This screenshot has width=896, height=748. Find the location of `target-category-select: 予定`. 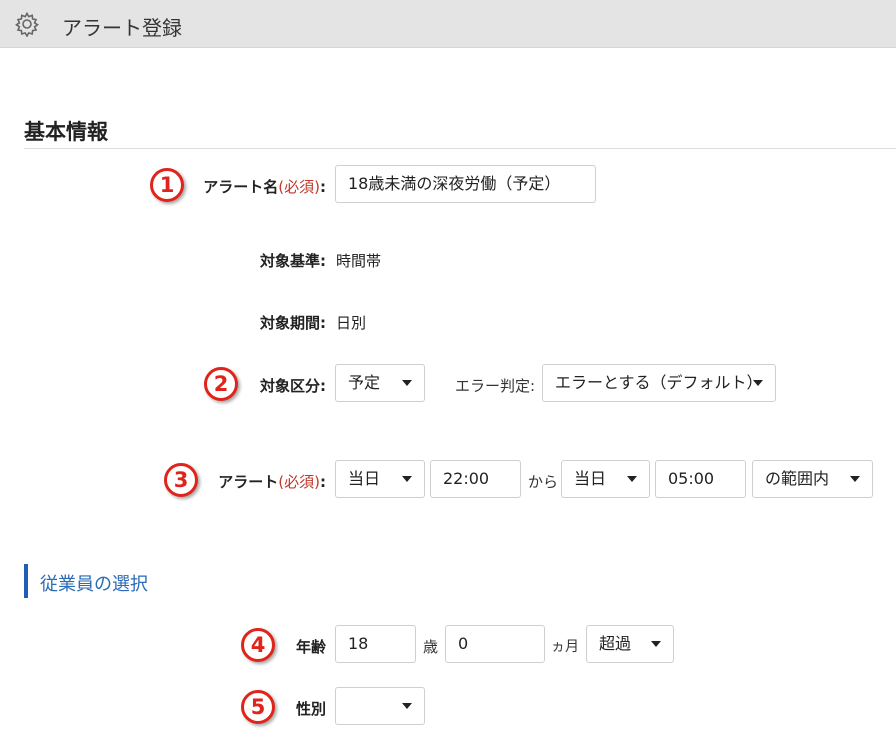

target-category-select: 予定 is located at coordinates (380, 383).